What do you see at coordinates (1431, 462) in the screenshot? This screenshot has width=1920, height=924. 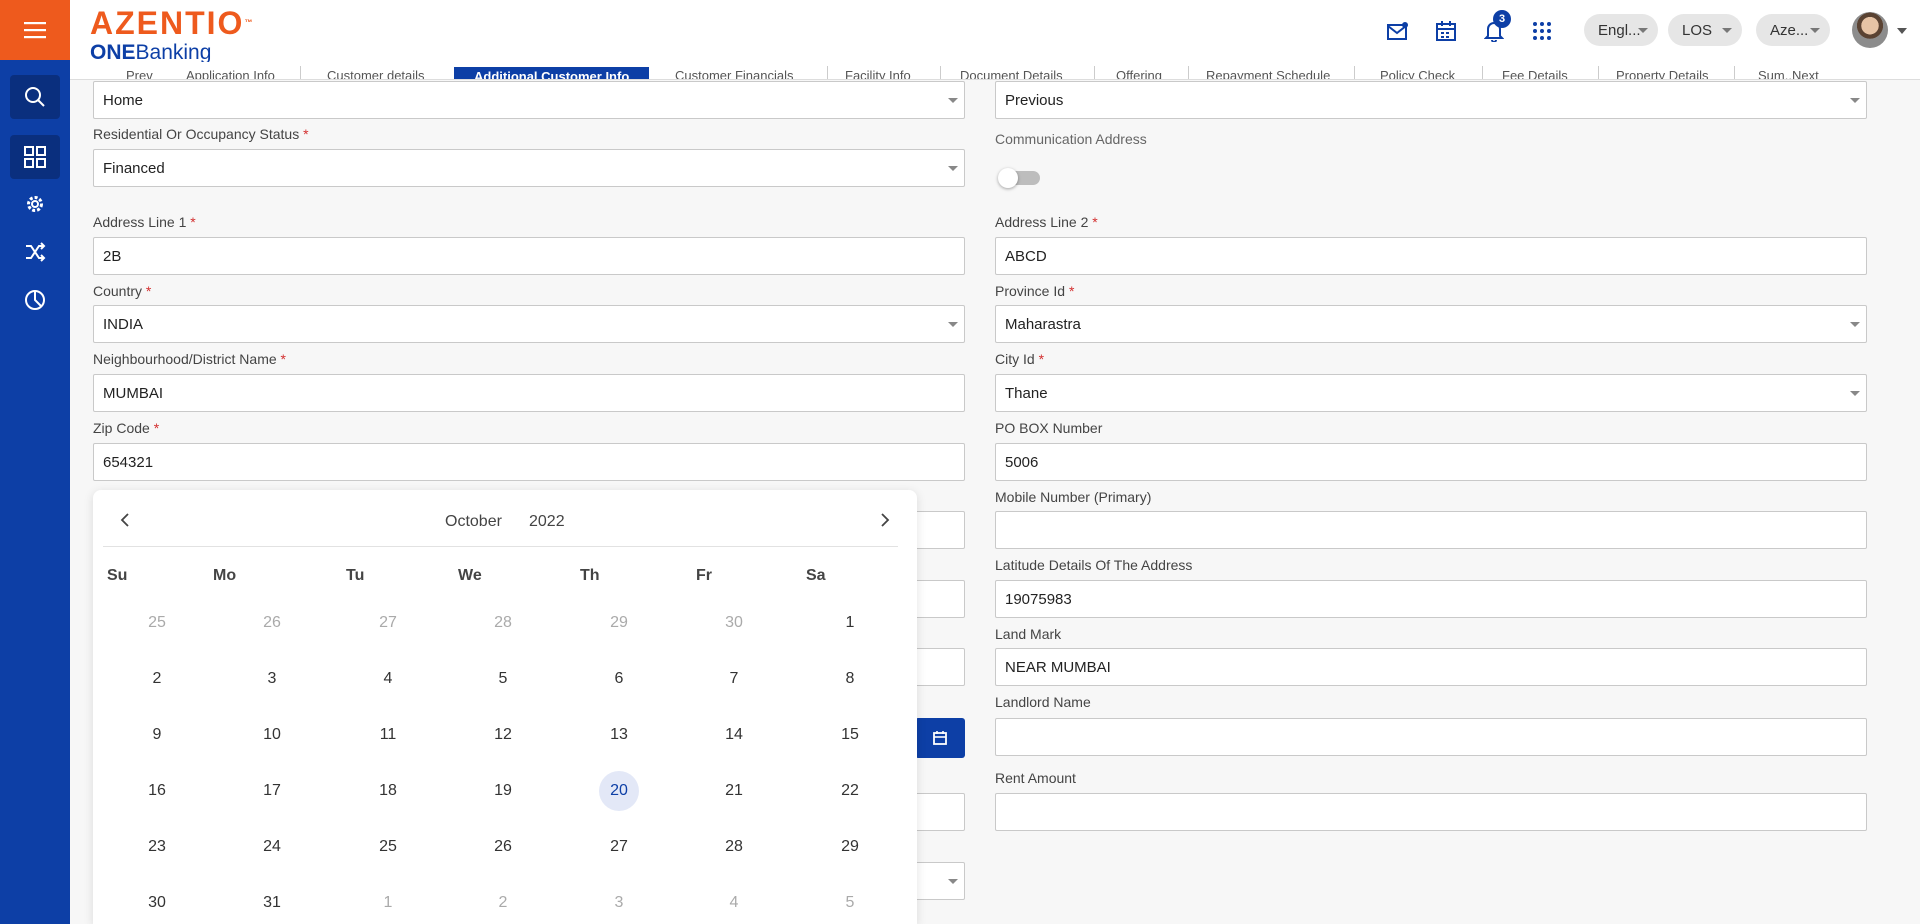 I see `po-box-input: 5006` at bounding box center [1431, 462].